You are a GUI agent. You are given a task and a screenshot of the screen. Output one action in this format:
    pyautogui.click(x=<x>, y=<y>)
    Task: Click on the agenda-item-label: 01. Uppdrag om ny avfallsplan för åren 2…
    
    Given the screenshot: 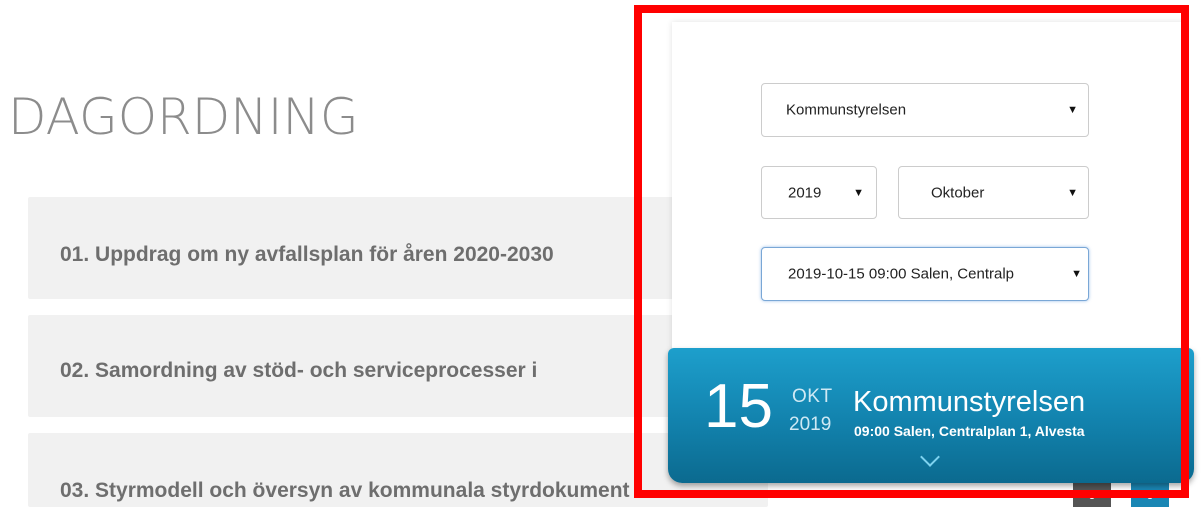 What is the action you would take?
    pyautogui.click(x=307, y=254)
    